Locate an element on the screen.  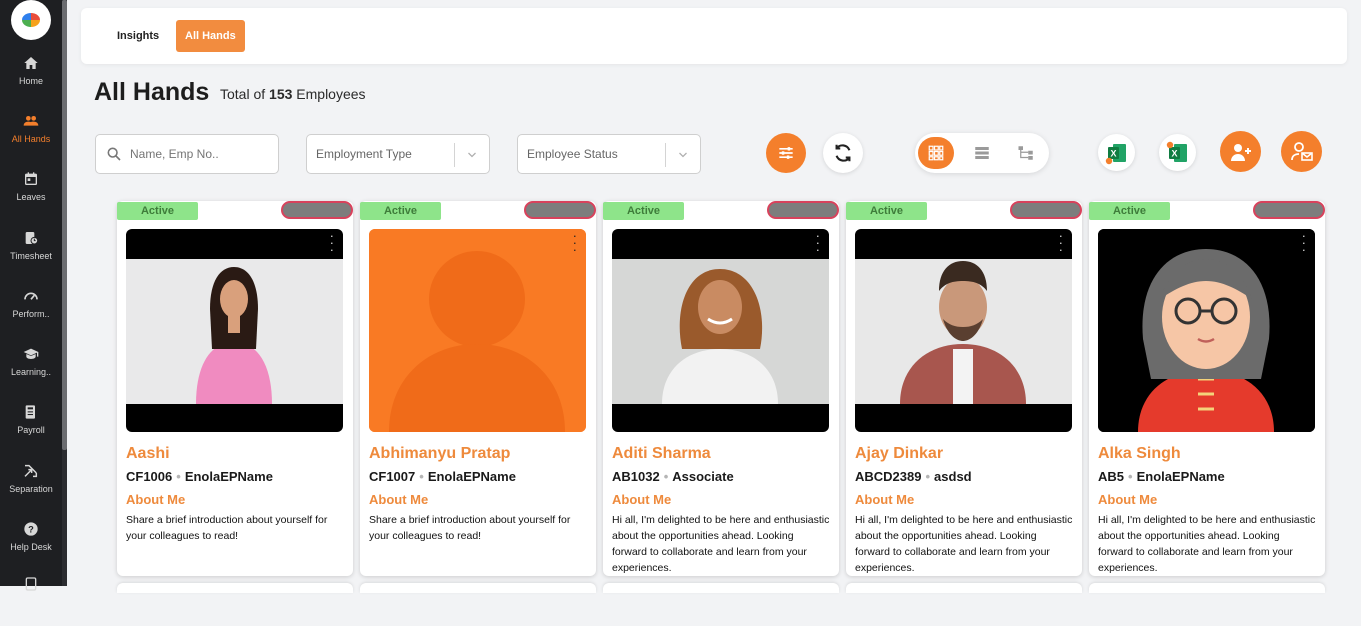
help-icon: ? is located at coordinates (31, 529).